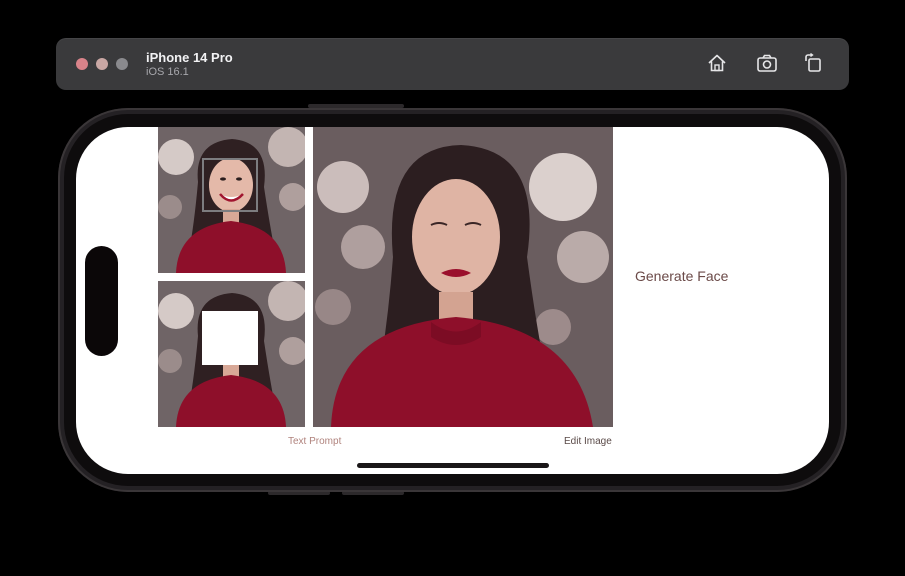 The image size is (905, 576). What do you see at coordinates (101, 301) in the screenshot?
I see `dynamic-island` at bounding box center [101, 301].